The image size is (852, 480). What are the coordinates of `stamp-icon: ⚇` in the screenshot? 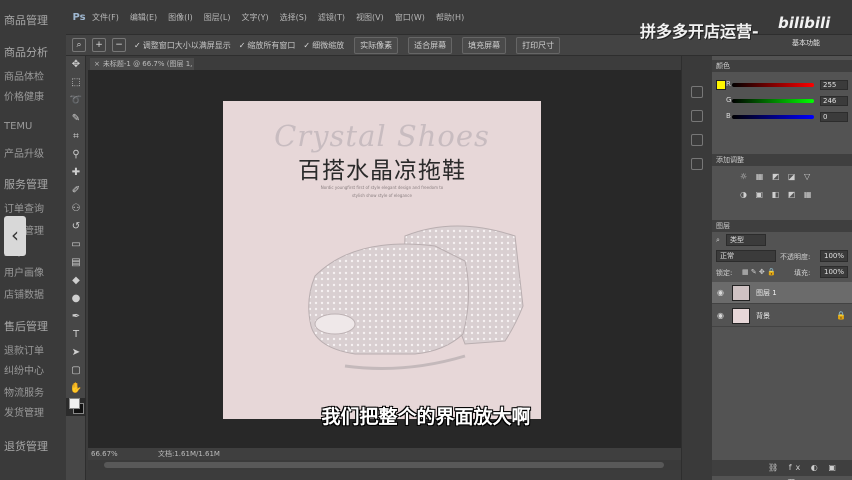 It's located at (76, 209).